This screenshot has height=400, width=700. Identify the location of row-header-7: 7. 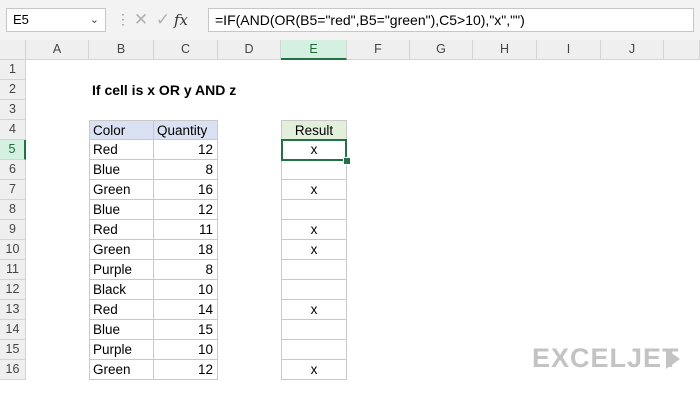
(13, 190).